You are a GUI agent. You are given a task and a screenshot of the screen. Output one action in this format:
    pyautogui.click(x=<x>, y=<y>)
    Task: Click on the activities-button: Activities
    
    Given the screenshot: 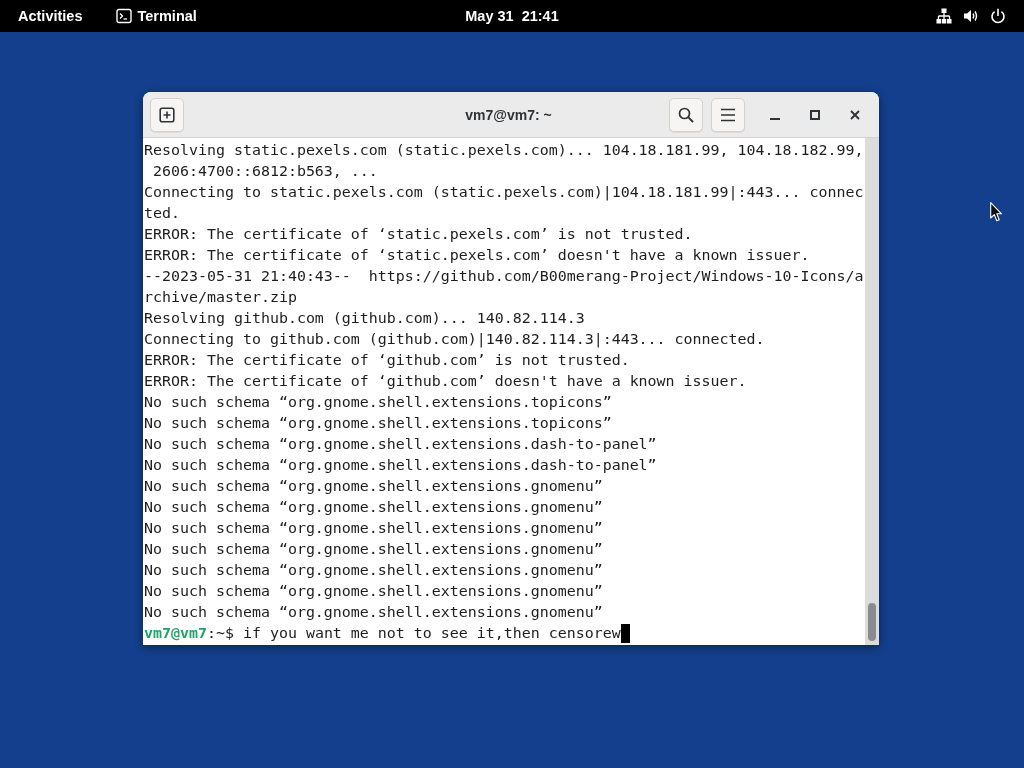 What is the action you would take?
    pyautogui.click(x=50, y=16)
    